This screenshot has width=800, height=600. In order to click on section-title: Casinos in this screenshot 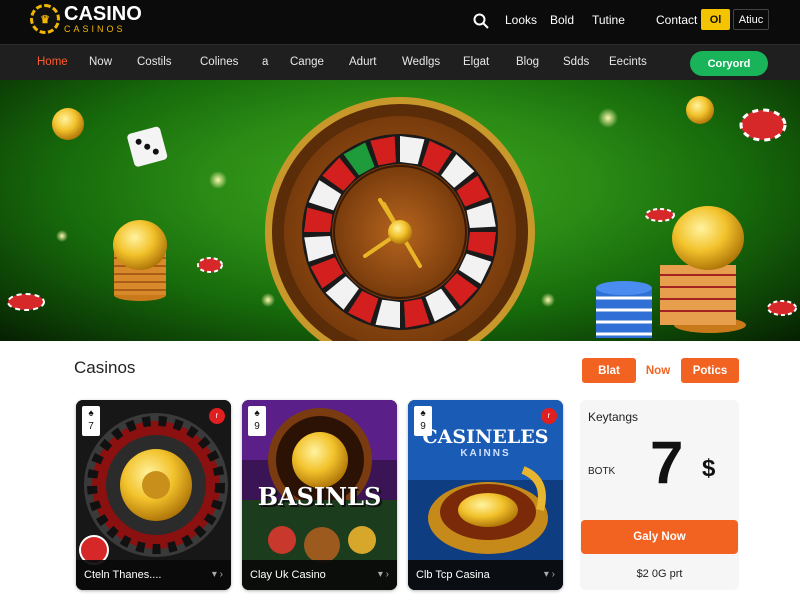, I will do `click(105, 367)`.